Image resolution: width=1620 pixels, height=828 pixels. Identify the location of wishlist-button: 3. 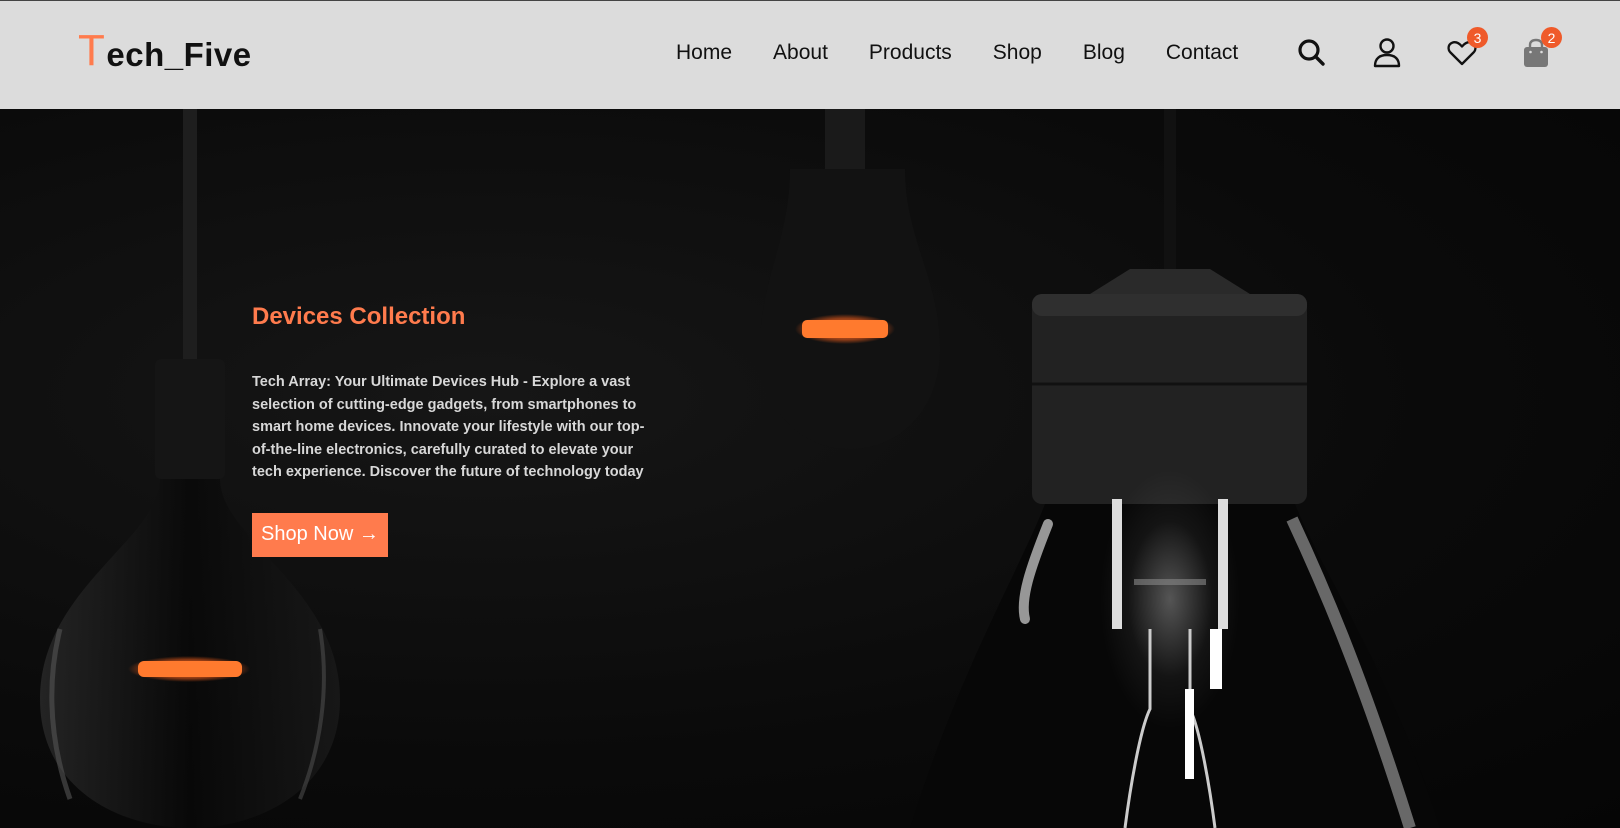
(1466, 49).